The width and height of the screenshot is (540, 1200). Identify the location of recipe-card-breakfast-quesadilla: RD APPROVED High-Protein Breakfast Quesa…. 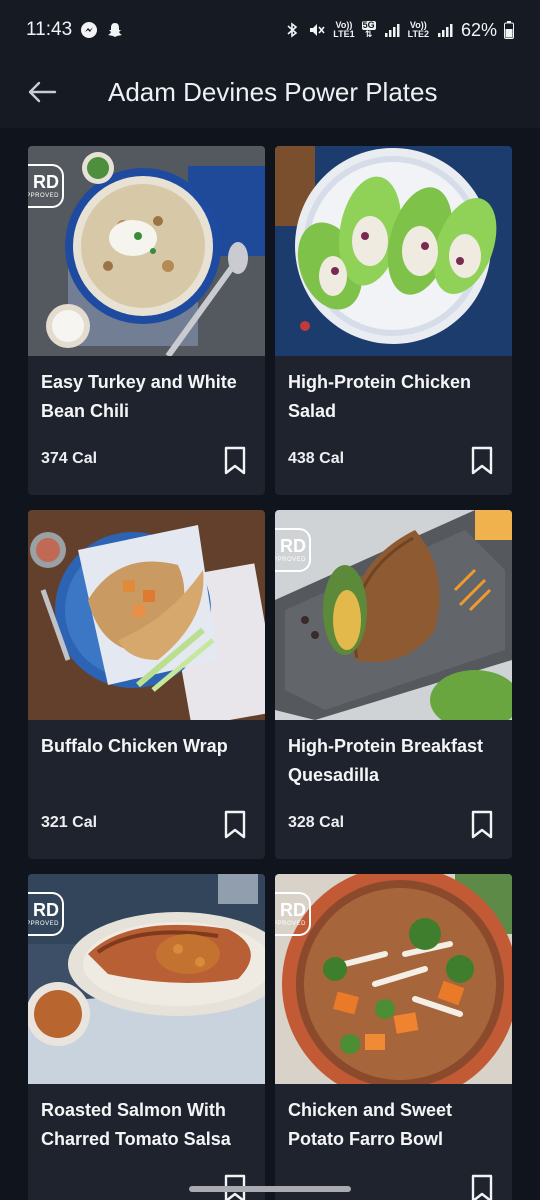
(393, 684).